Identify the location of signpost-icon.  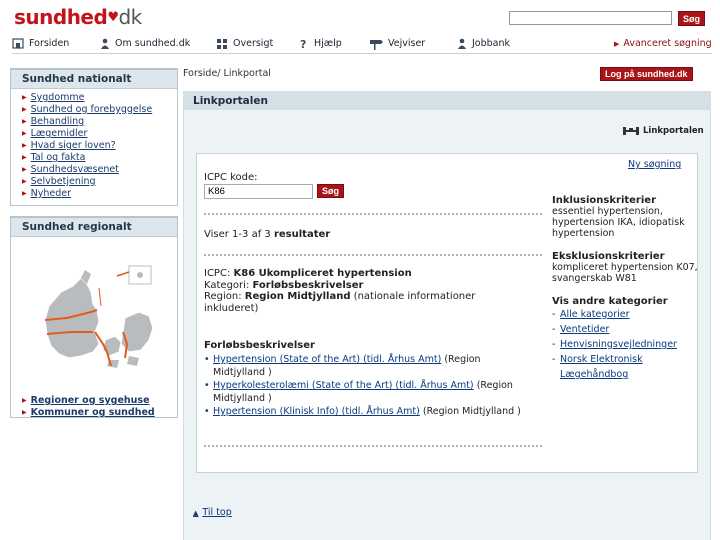
(376, 44).